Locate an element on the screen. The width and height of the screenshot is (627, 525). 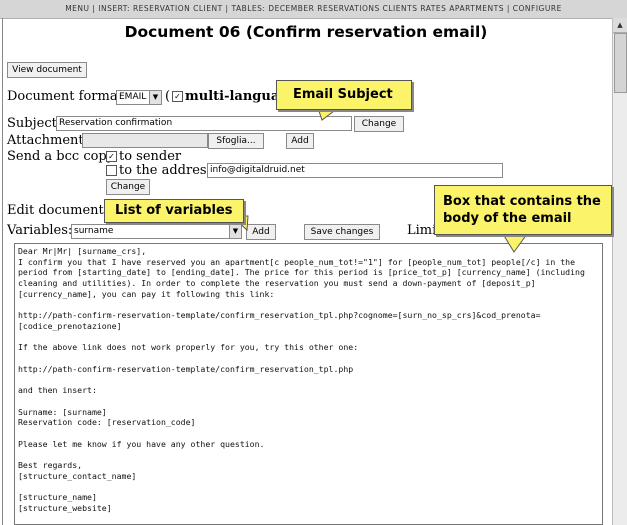
bcc-address-input: info@digitaldruid.net is located at coordinates (355, 170).